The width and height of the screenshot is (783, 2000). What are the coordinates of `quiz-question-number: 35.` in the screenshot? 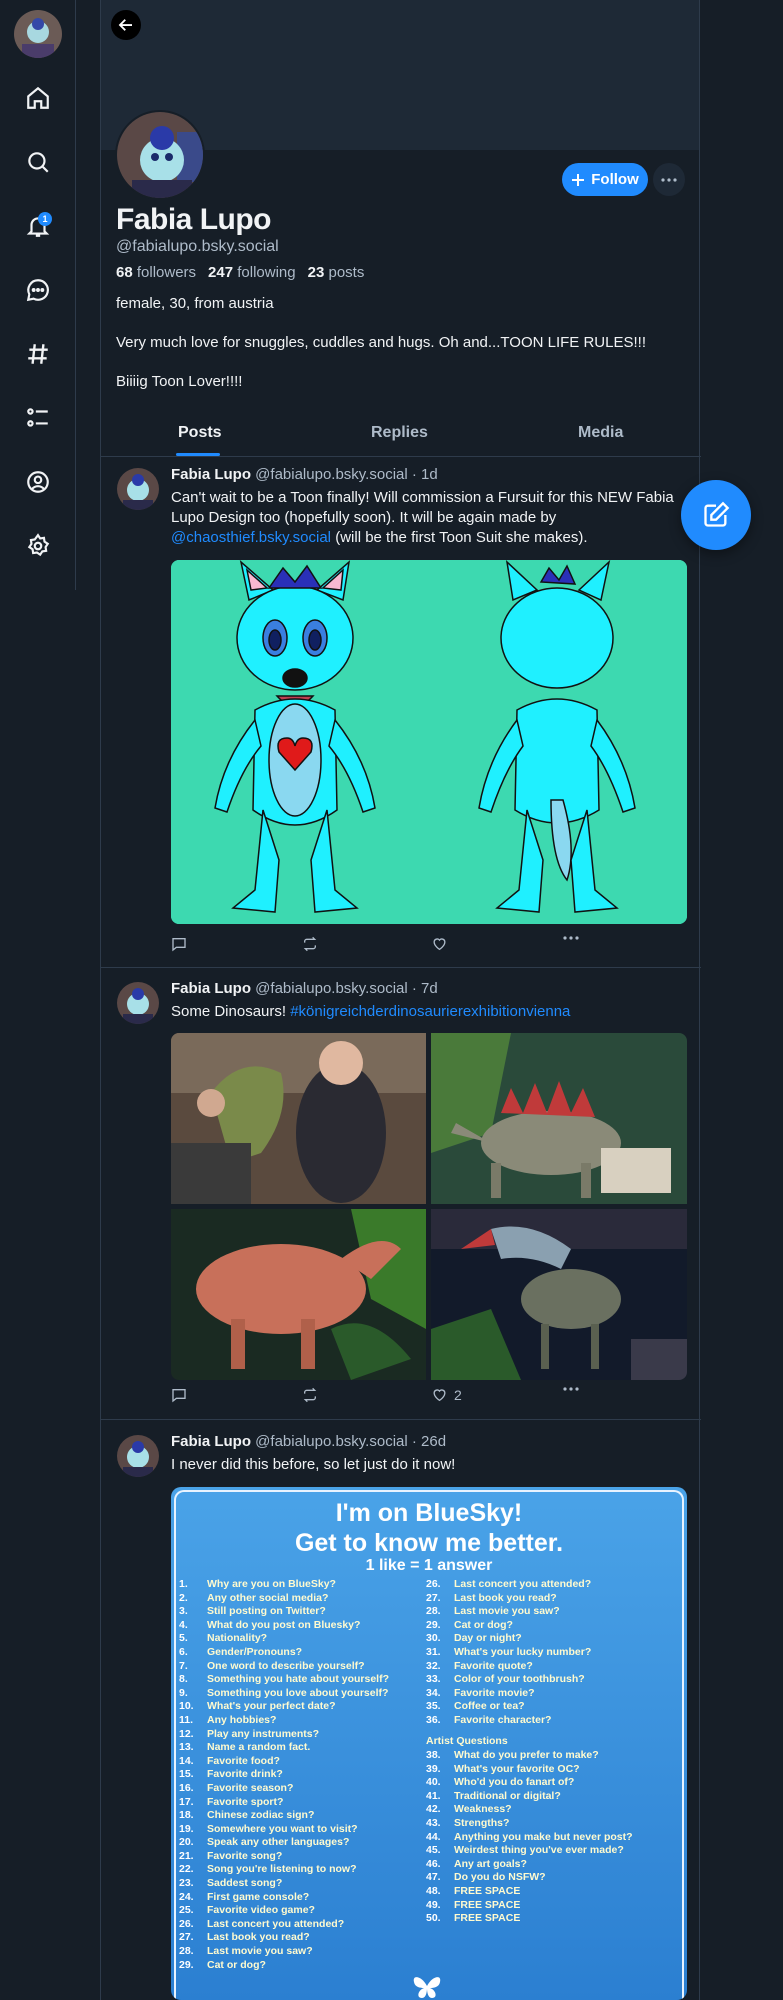 It's located at (433, 1706).